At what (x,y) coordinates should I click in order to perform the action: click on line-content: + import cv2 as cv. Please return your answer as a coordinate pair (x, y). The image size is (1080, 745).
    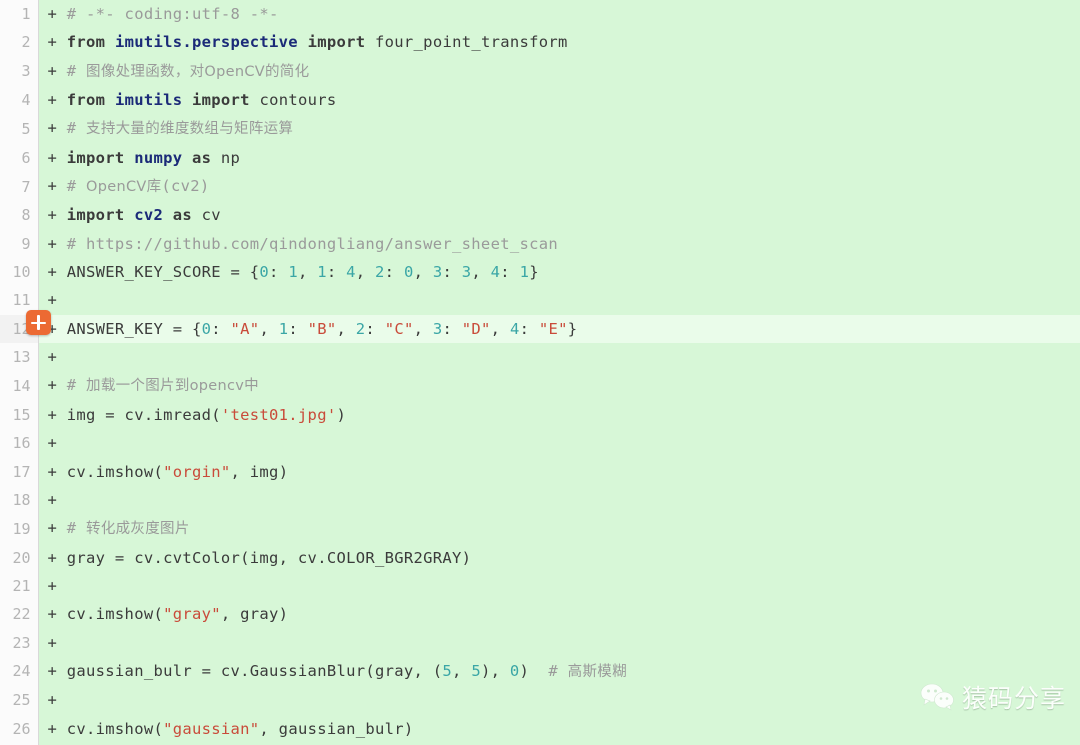
    Looking at the image, I should click on (559, 215).